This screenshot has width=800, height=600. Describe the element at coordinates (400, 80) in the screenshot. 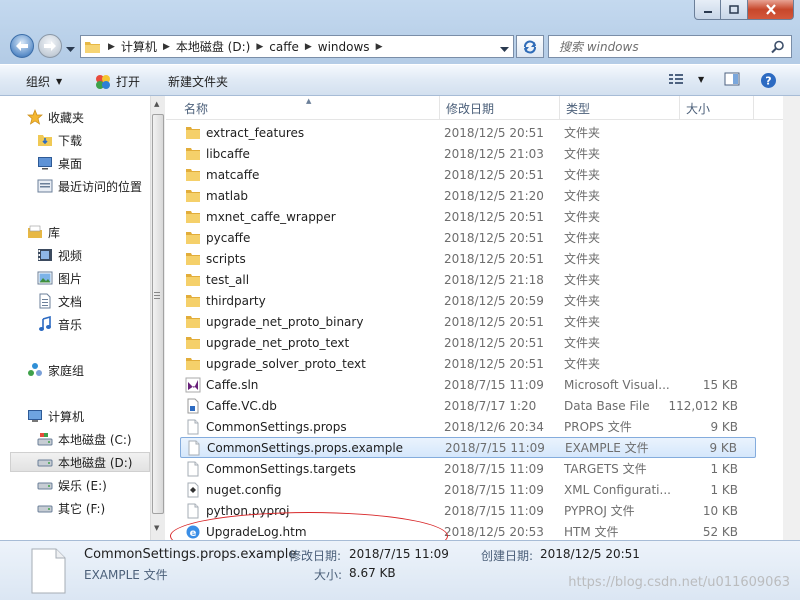

I see `command-bar: 组织 ▼ 打开 新建文件夹 ▼ ?` at that location.